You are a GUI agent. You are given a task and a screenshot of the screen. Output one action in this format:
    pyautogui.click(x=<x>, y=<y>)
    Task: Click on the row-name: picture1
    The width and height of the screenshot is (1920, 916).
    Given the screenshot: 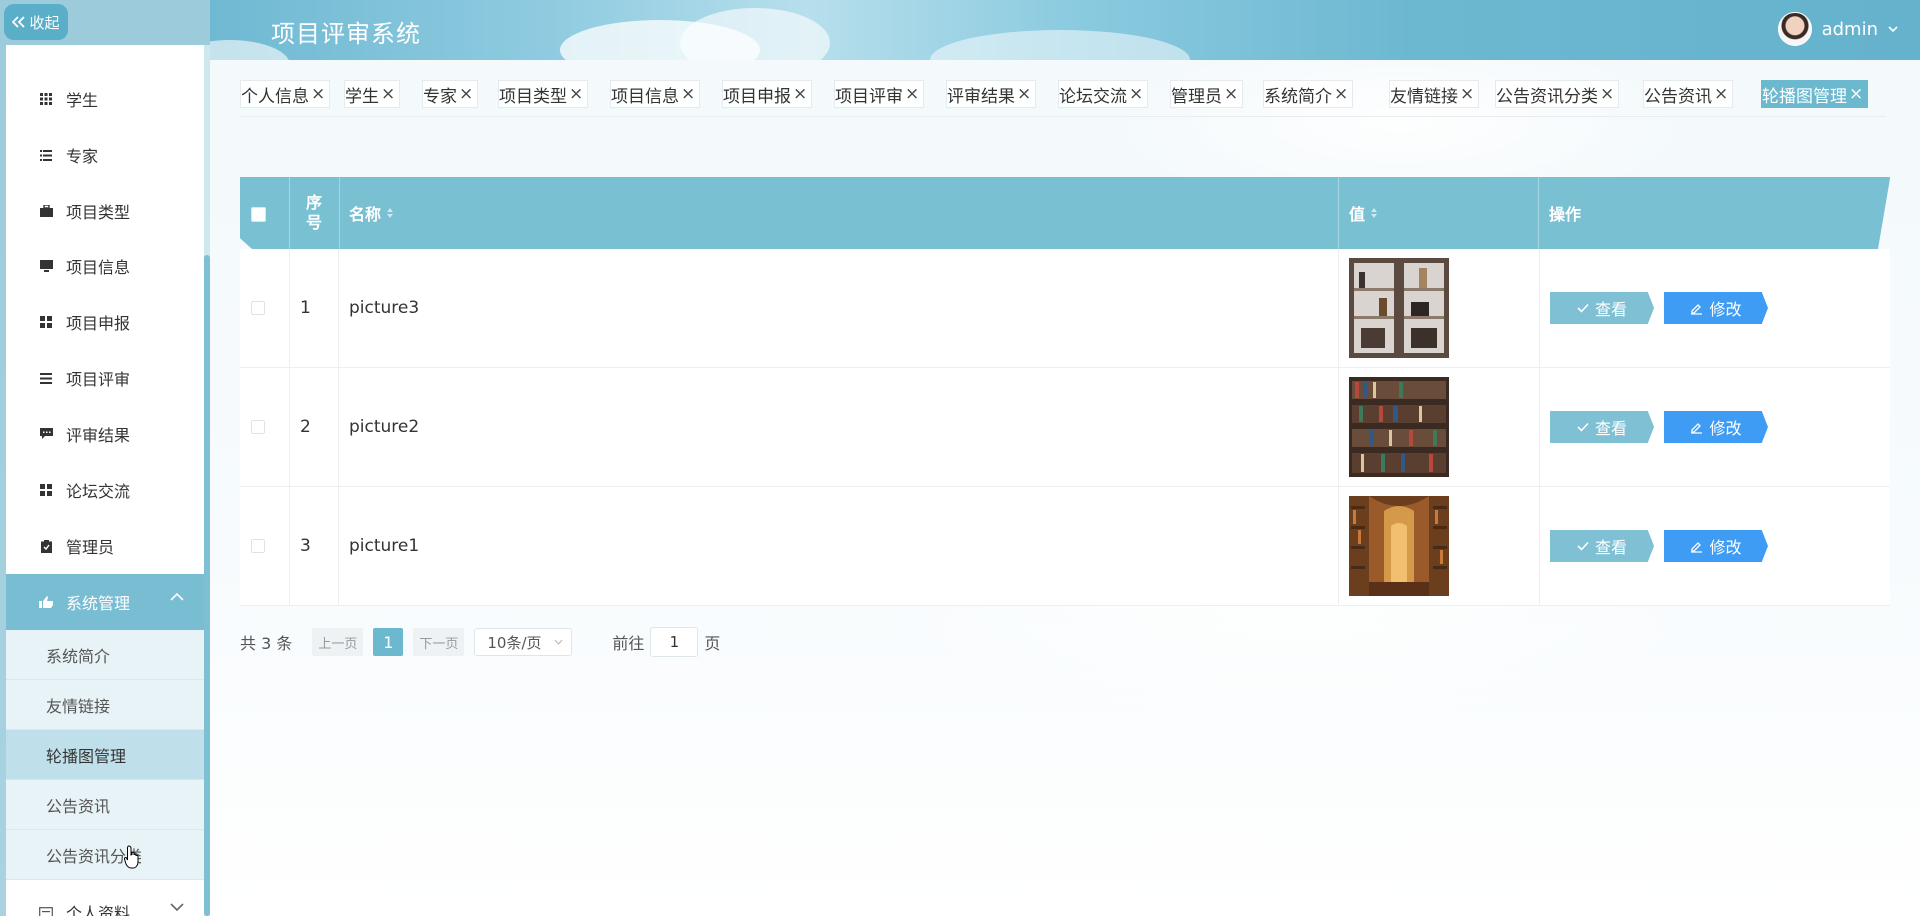 What is the action you would take?
    pyautogui.click(x=839, y=546)
    